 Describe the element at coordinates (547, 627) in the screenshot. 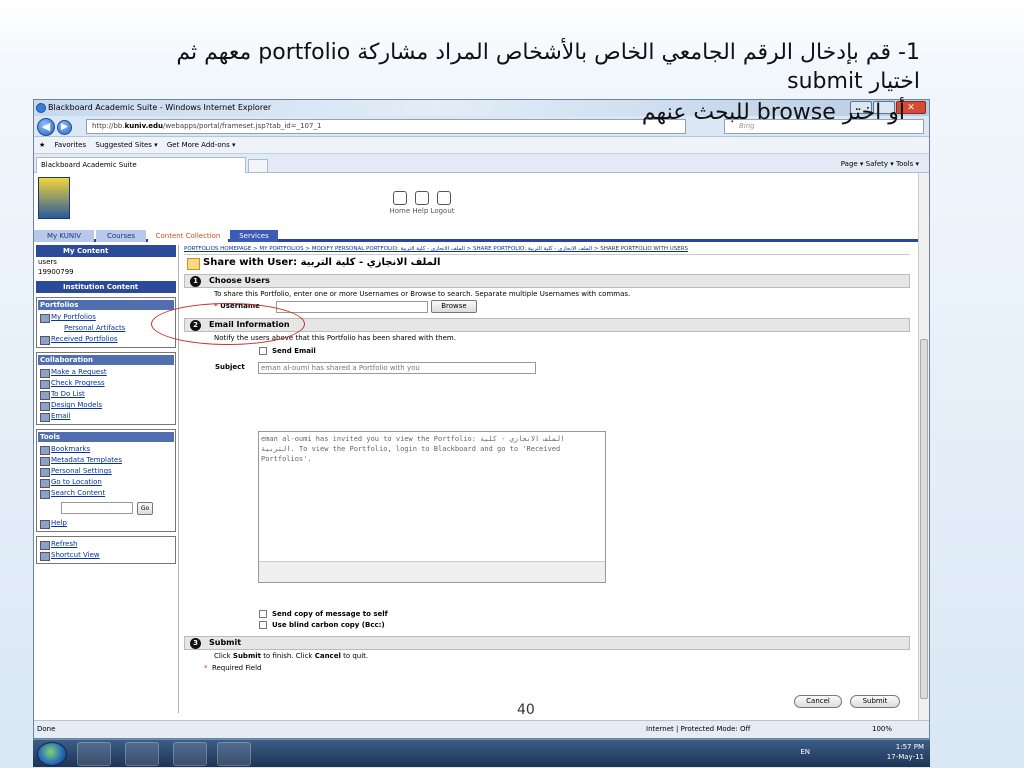

I see `bcc-row: Use blind carbon copy (Bcc:)` at that location.